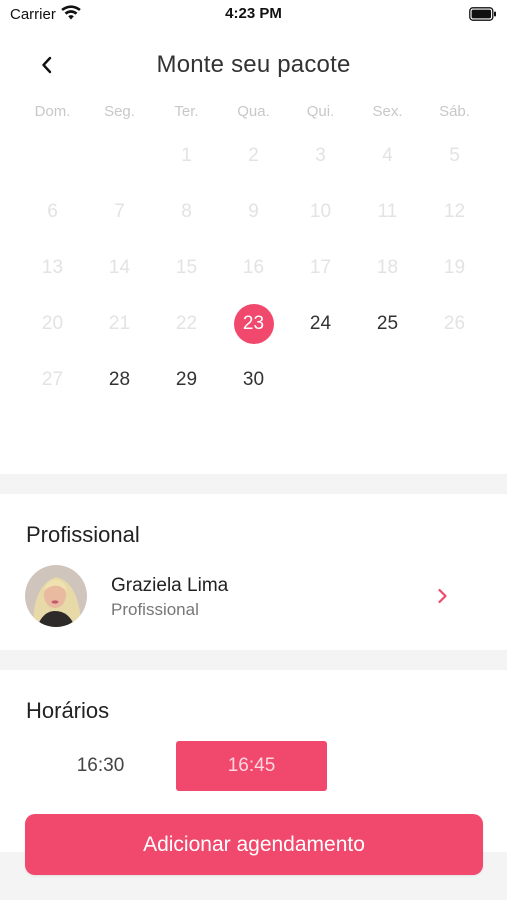  What do you see at coordinates (119, 211) in the screenshot?
I see `calendar-day: 7` at bounding box center [119, 211].